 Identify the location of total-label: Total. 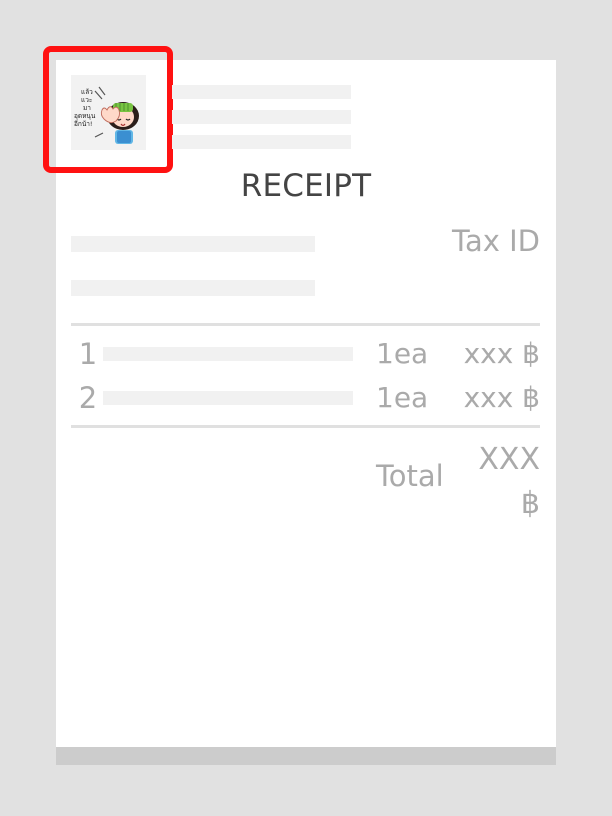
(410, 476).